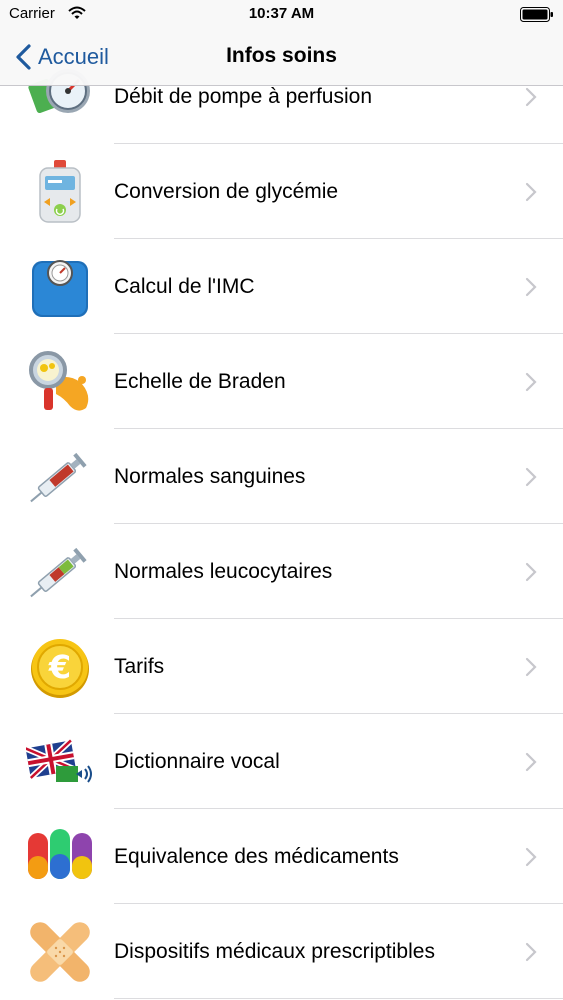 The height and width of the screenshot is (1000, 563). I want to click on nav-bar: Accueil Infos soins, so click(281, 58).